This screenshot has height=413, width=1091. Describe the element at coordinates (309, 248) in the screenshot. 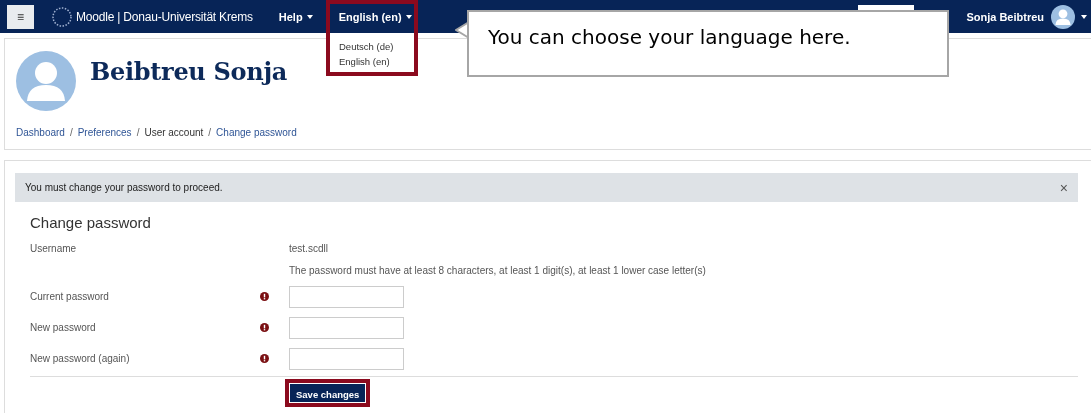

I see `field-value: test.scdll` at that location.